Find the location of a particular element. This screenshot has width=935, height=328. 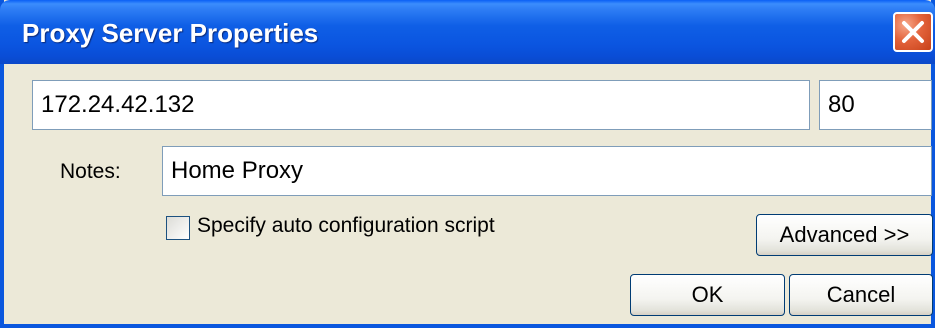

close-button is located at coordinates (913, 32).